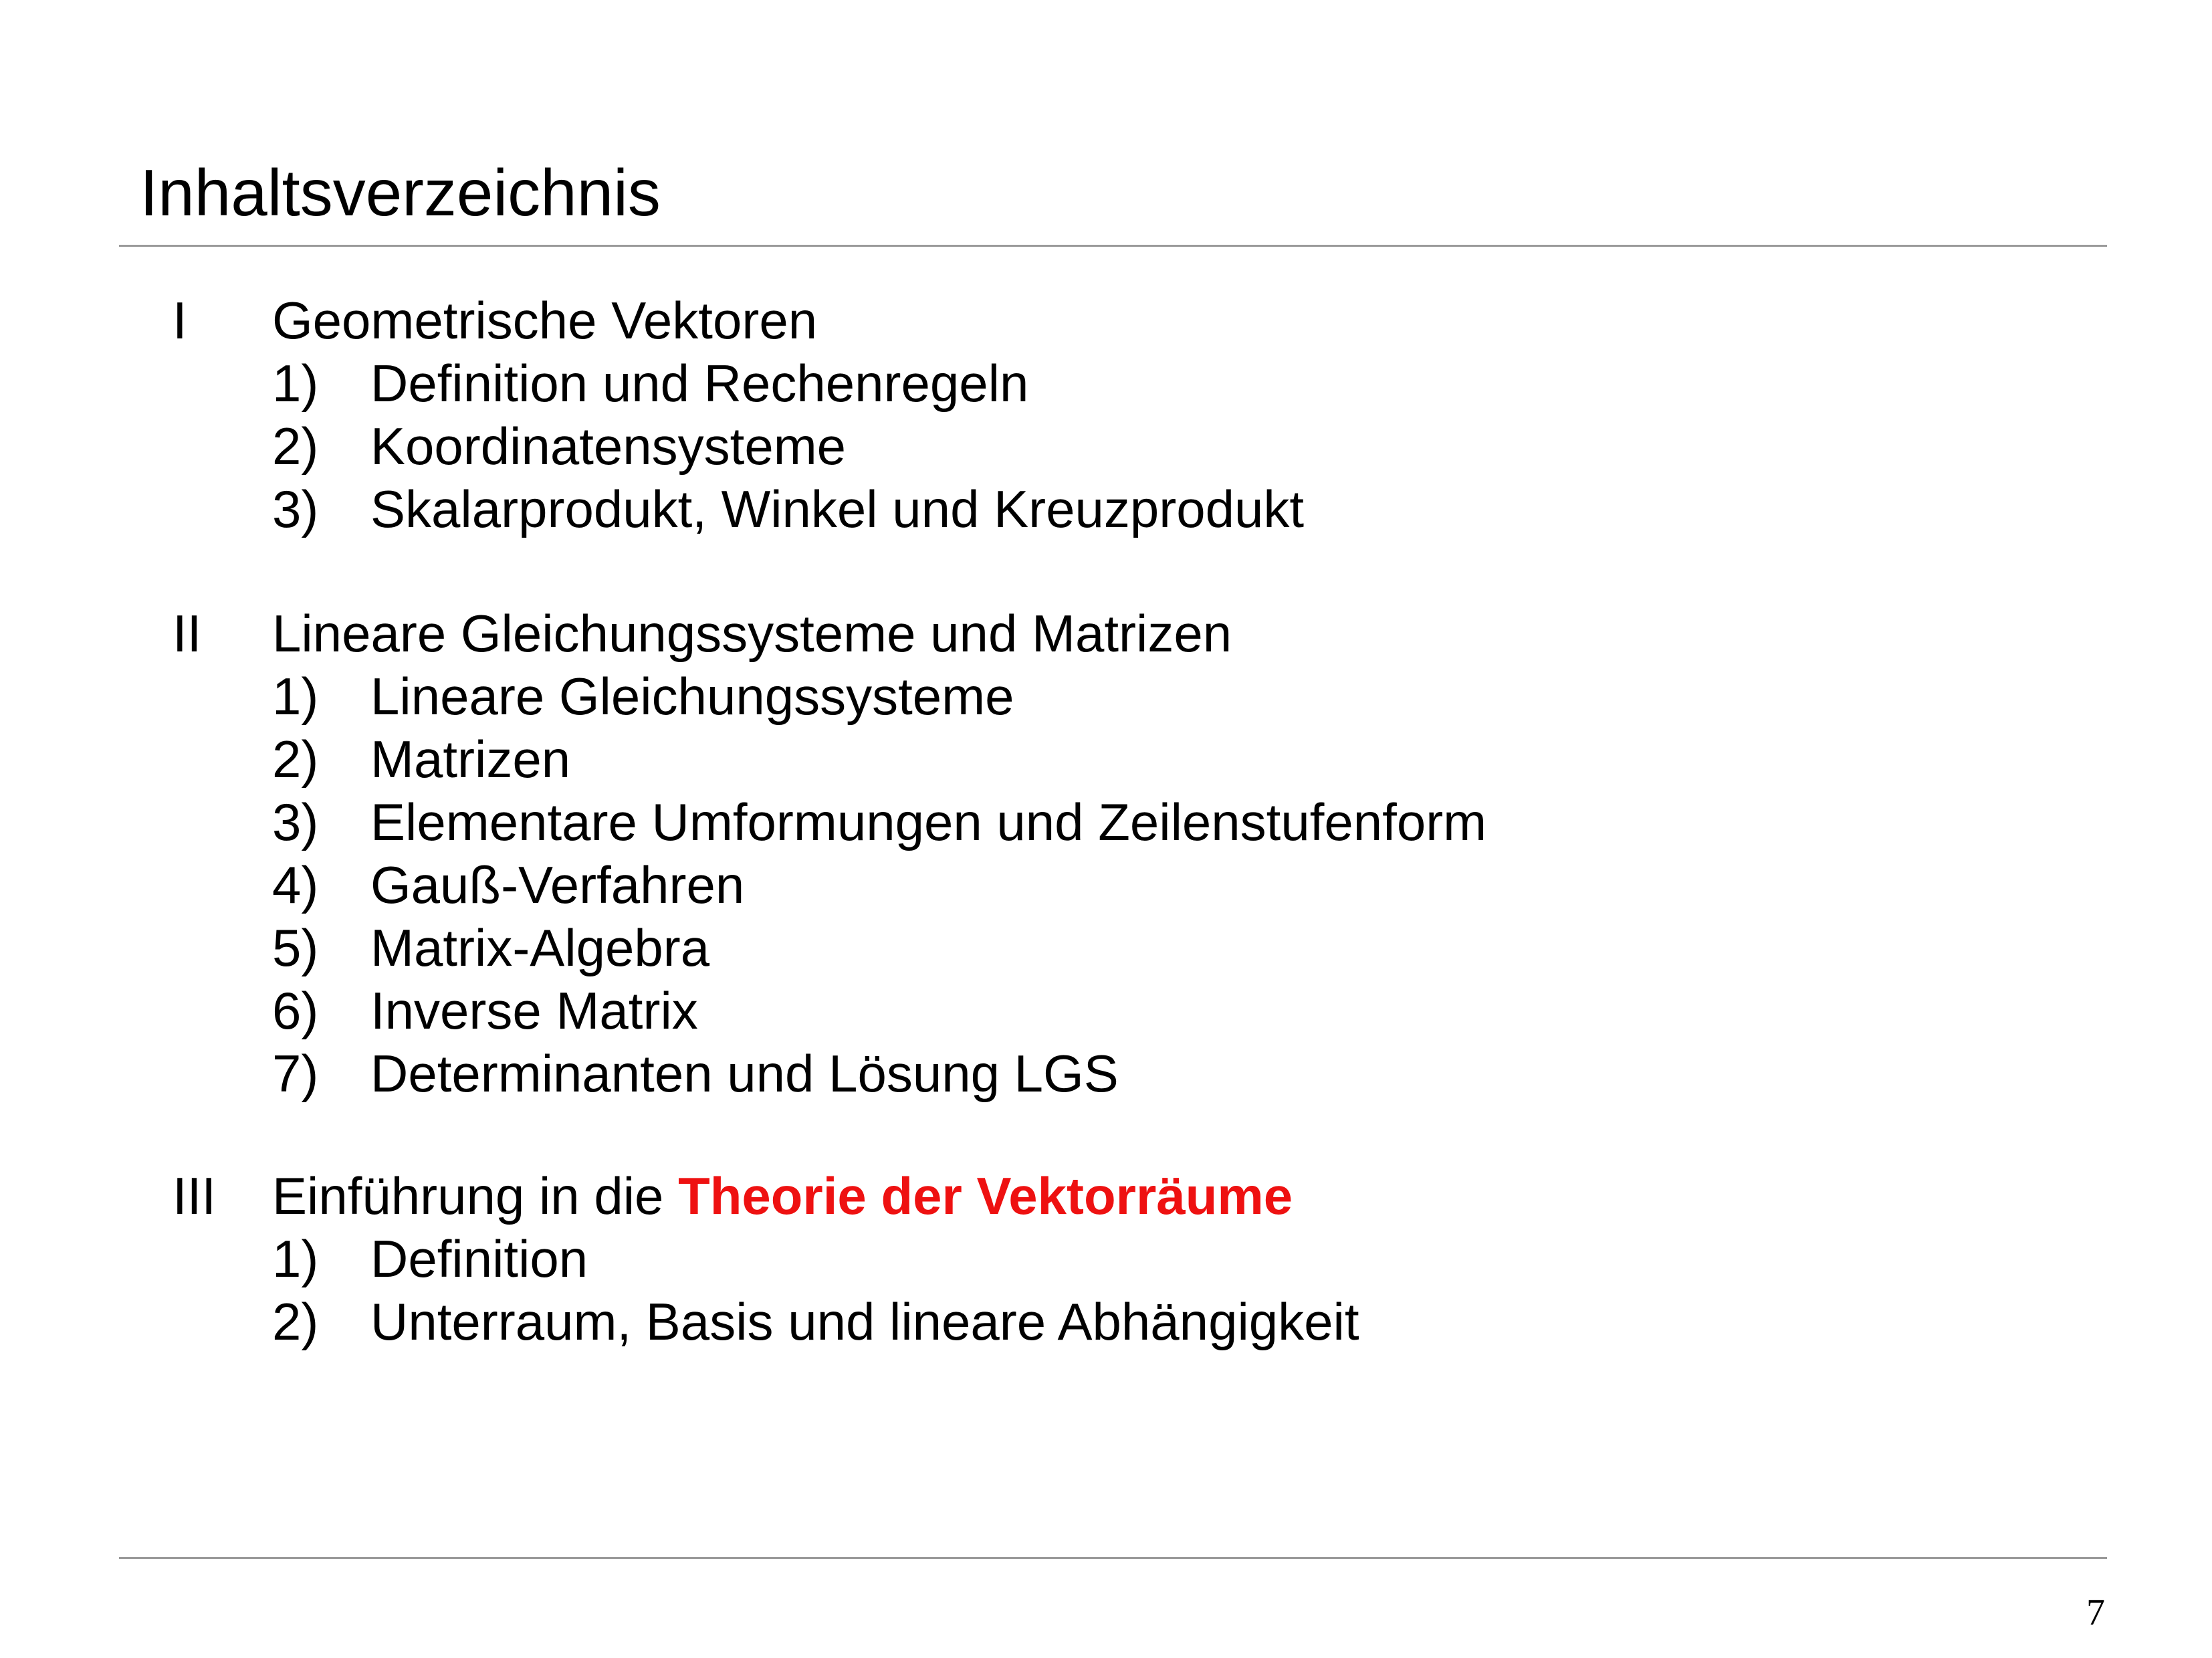 Image resolution: width=2212 pixels, height=1658 pixels. Describe the element at coordinates (180, 320) in the screenshot. I see `section-numeral: I` at that location.